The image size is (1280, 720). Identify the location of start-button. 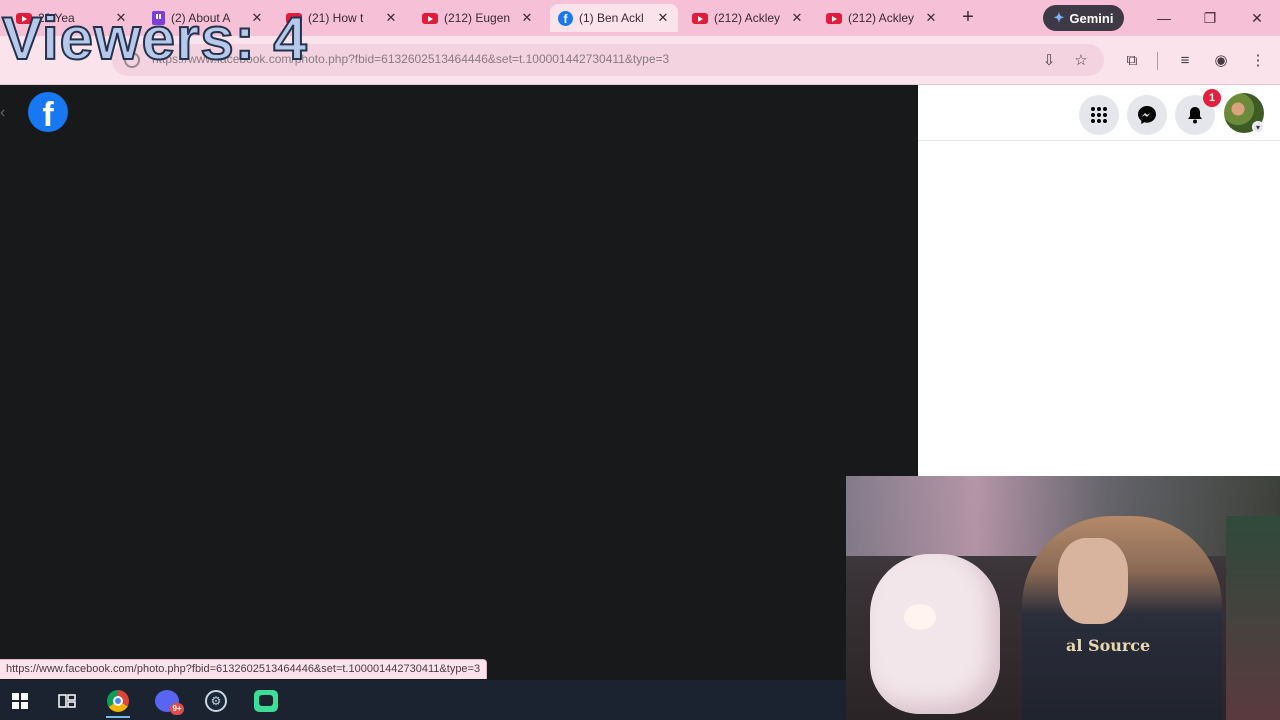
(20, 701).